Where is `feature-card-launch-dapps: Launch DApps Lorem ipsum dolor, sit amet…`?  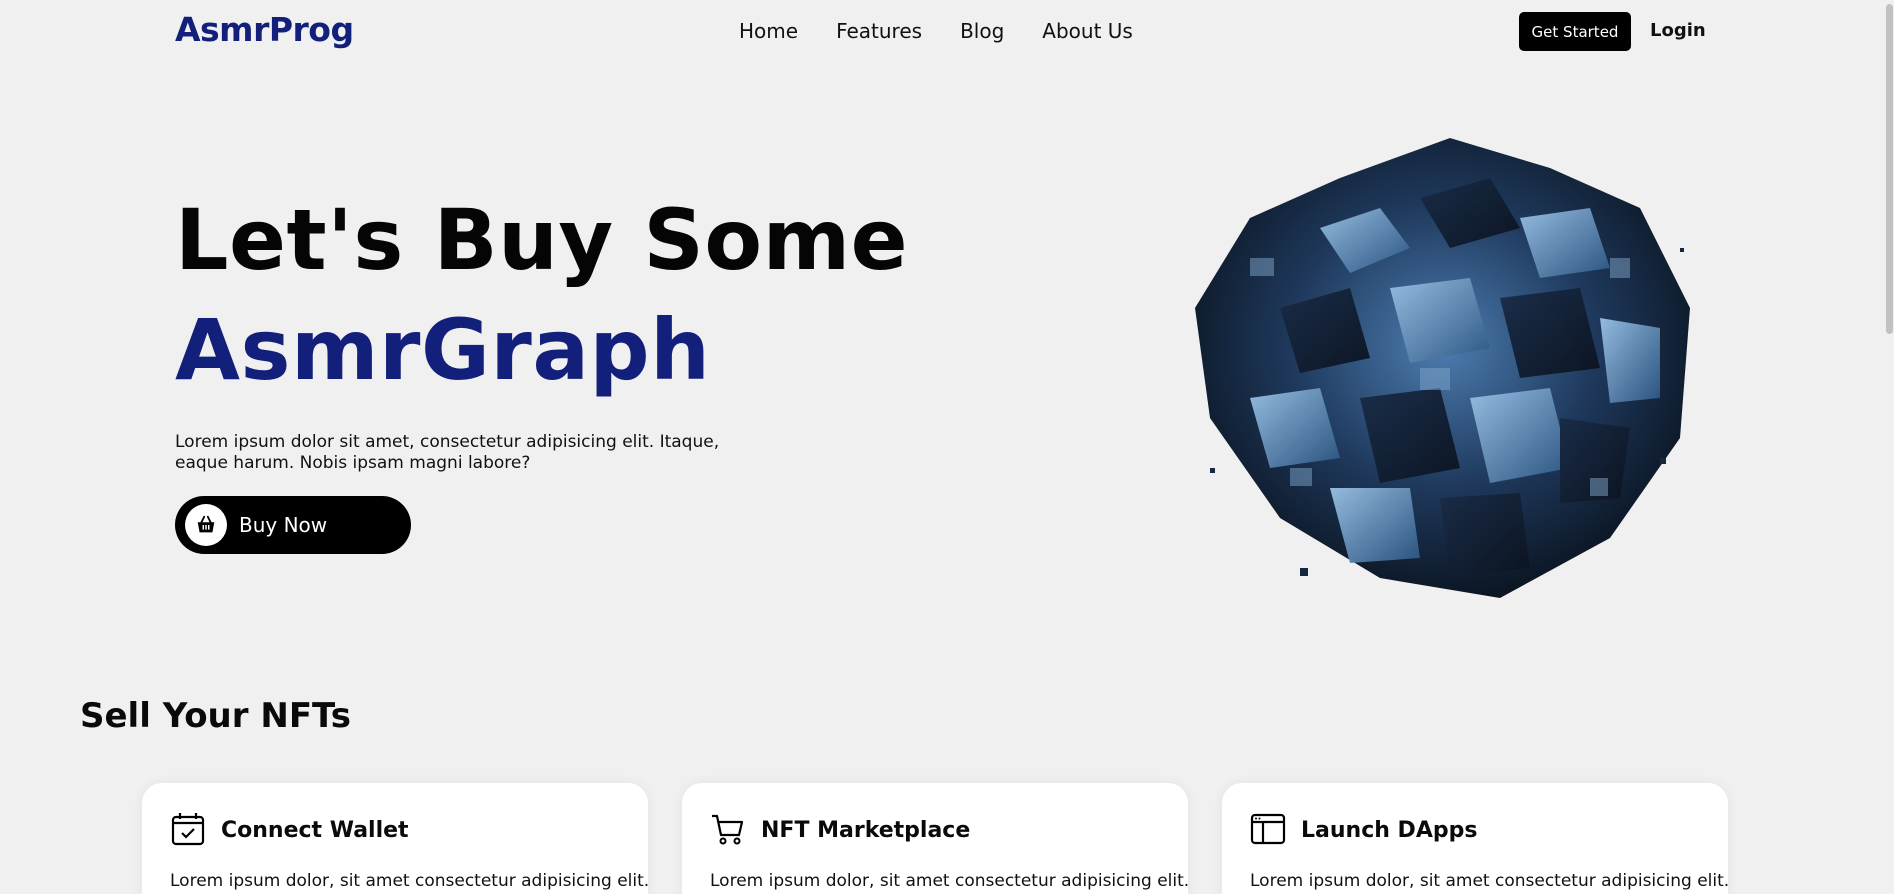 feature-card-launch-dapps: Launch DApps Lorem ipsum dolor, sit amet… is located at coordinates (1476, 838).